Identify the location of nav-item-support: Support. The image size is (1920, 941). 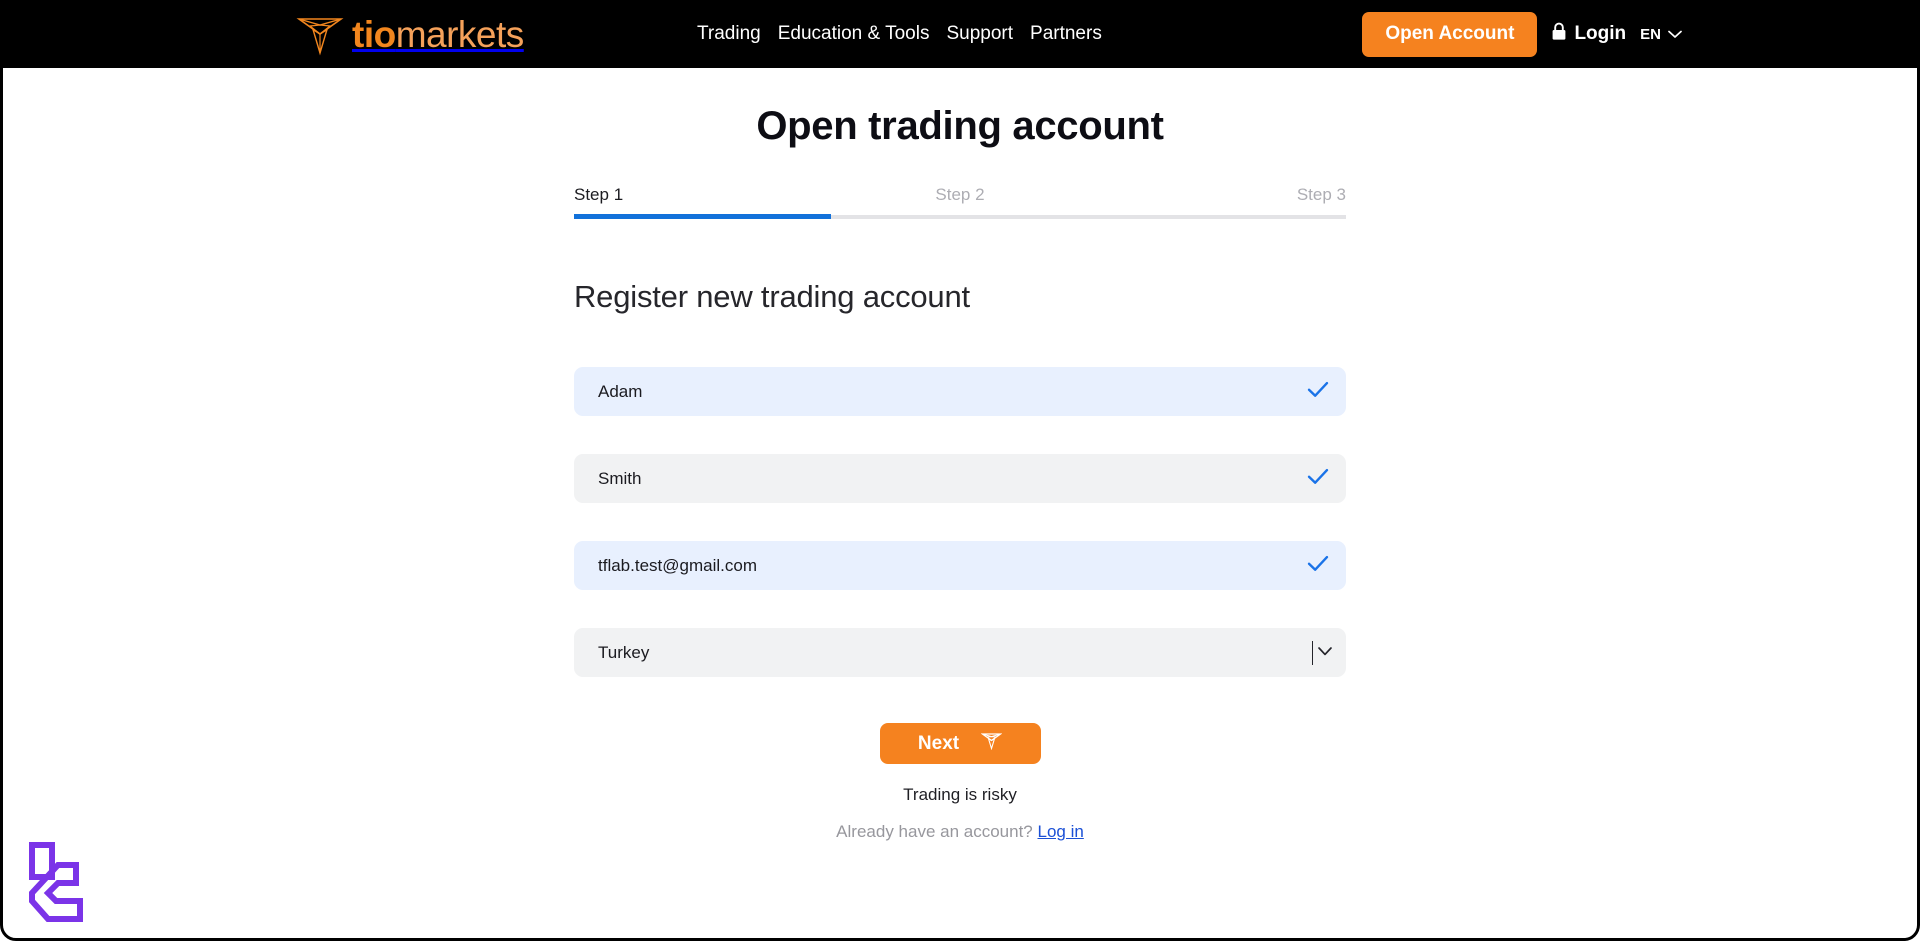
(979, 34).